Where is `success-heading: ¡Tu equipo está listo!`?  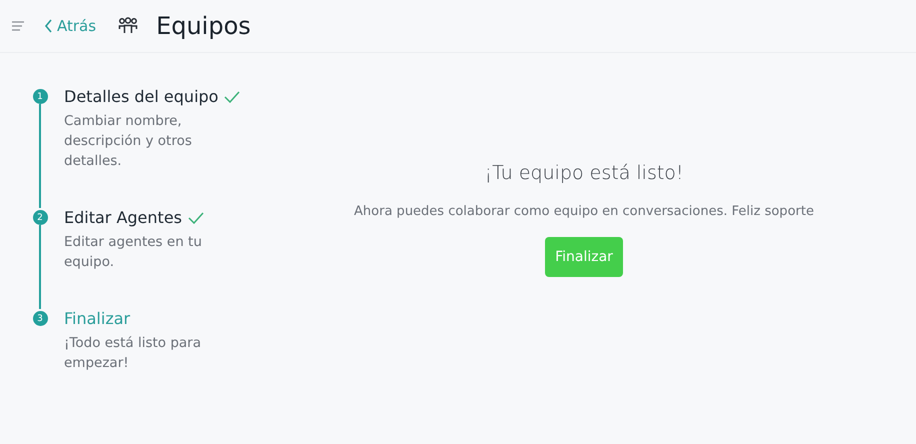
success-heading: ¡Tu equipo está listo! is located at coordinates (584, 173).